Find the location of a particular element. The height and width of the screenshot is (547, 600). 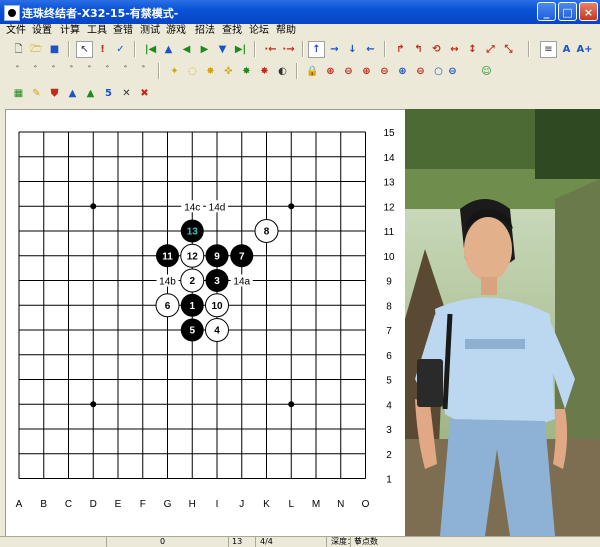

column-label: N is located at coordinates (340, 504).